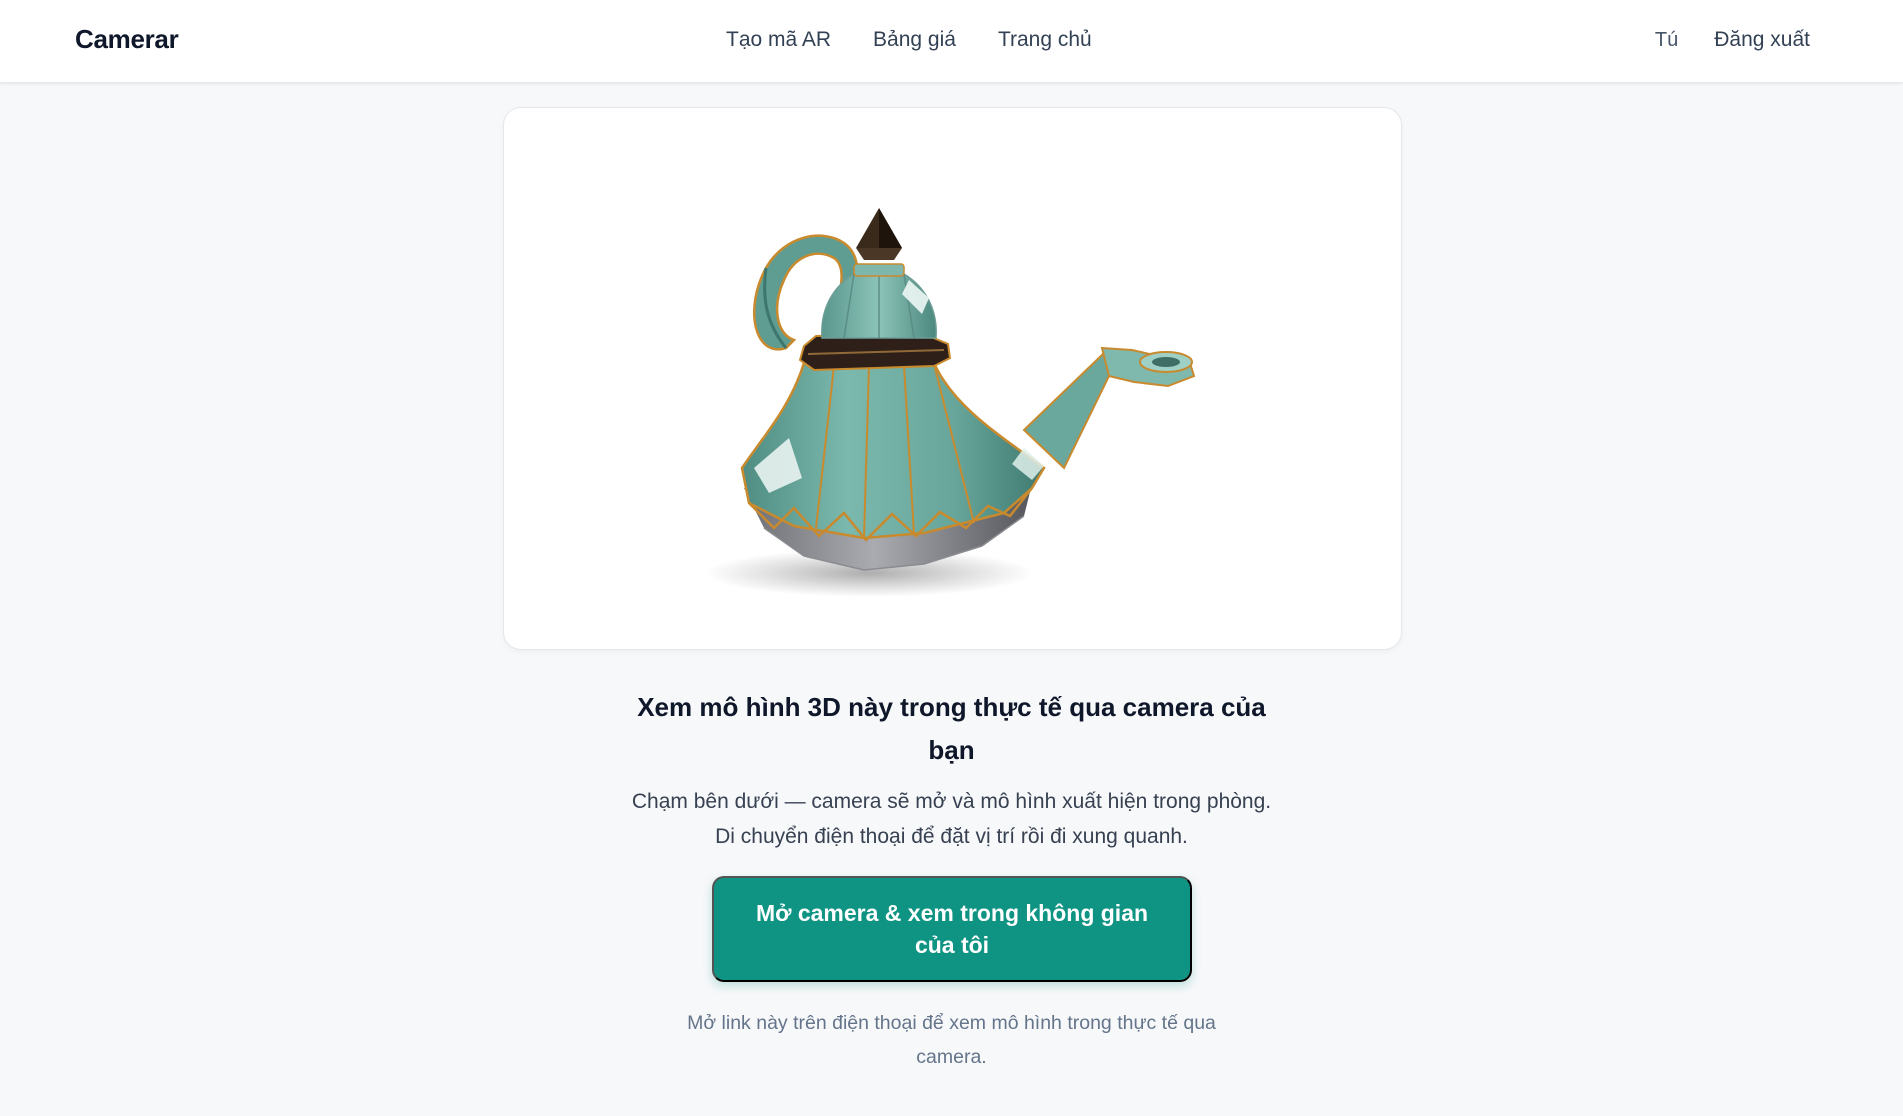 Image resolution: width=1903 pixels, height=1116 pixels. I want to click on open-camera-ar-button: Mở camera & xem trong không gian của tôi, so click(952, 929).